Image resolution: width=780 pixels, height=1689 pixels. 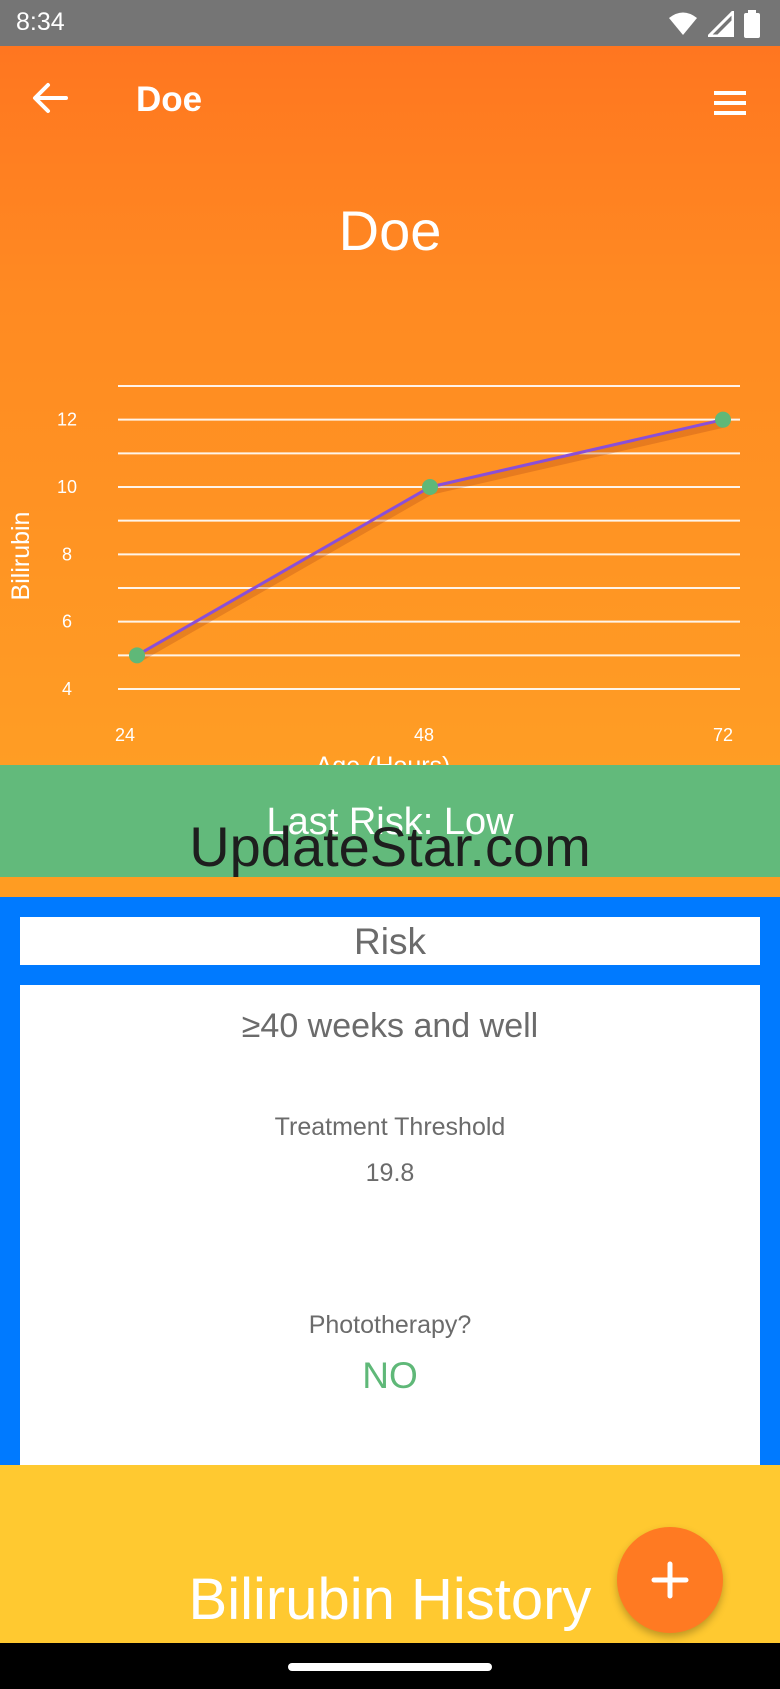 I want to click on plus-icon, so click(x=670, y=1580).